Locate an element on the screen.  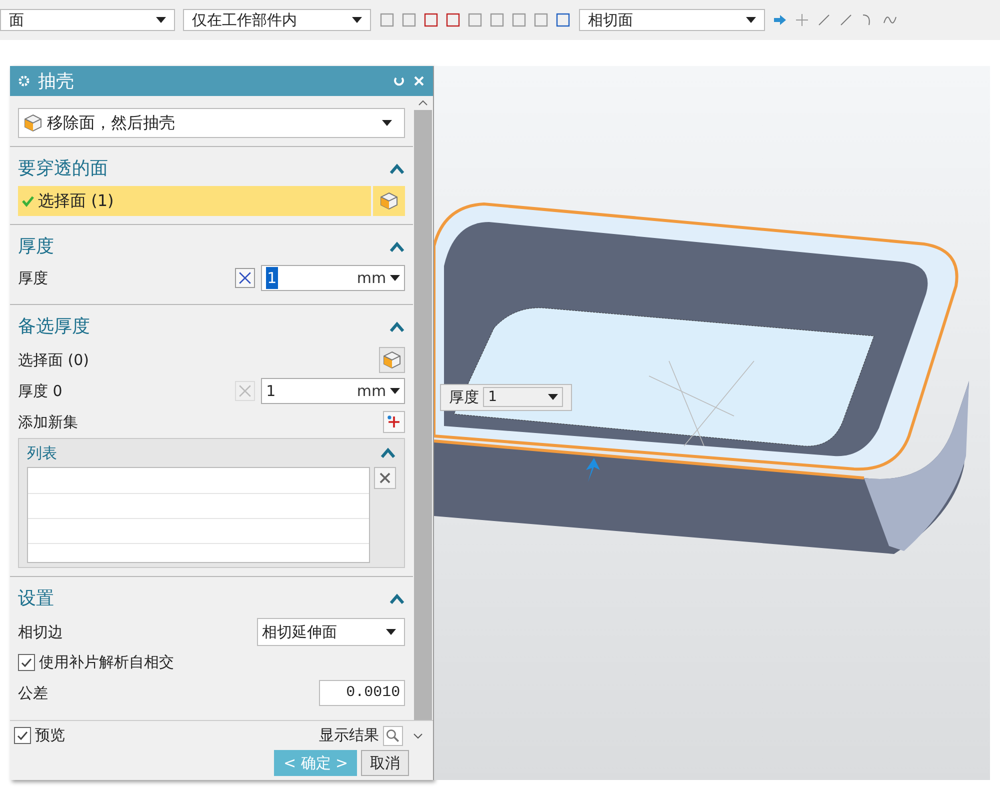
delete-icon is located at coordinates (385, 478).